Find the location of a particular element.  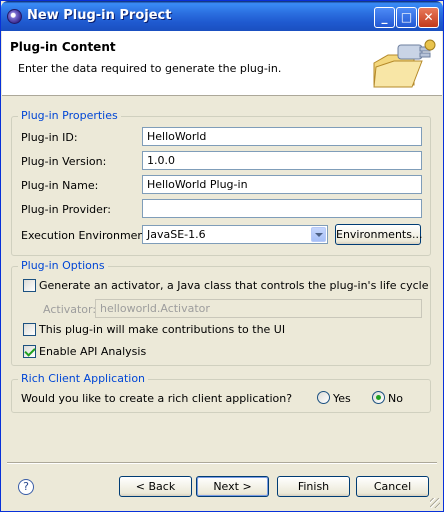

next-button: Next > is located at coordinates (232, 486).